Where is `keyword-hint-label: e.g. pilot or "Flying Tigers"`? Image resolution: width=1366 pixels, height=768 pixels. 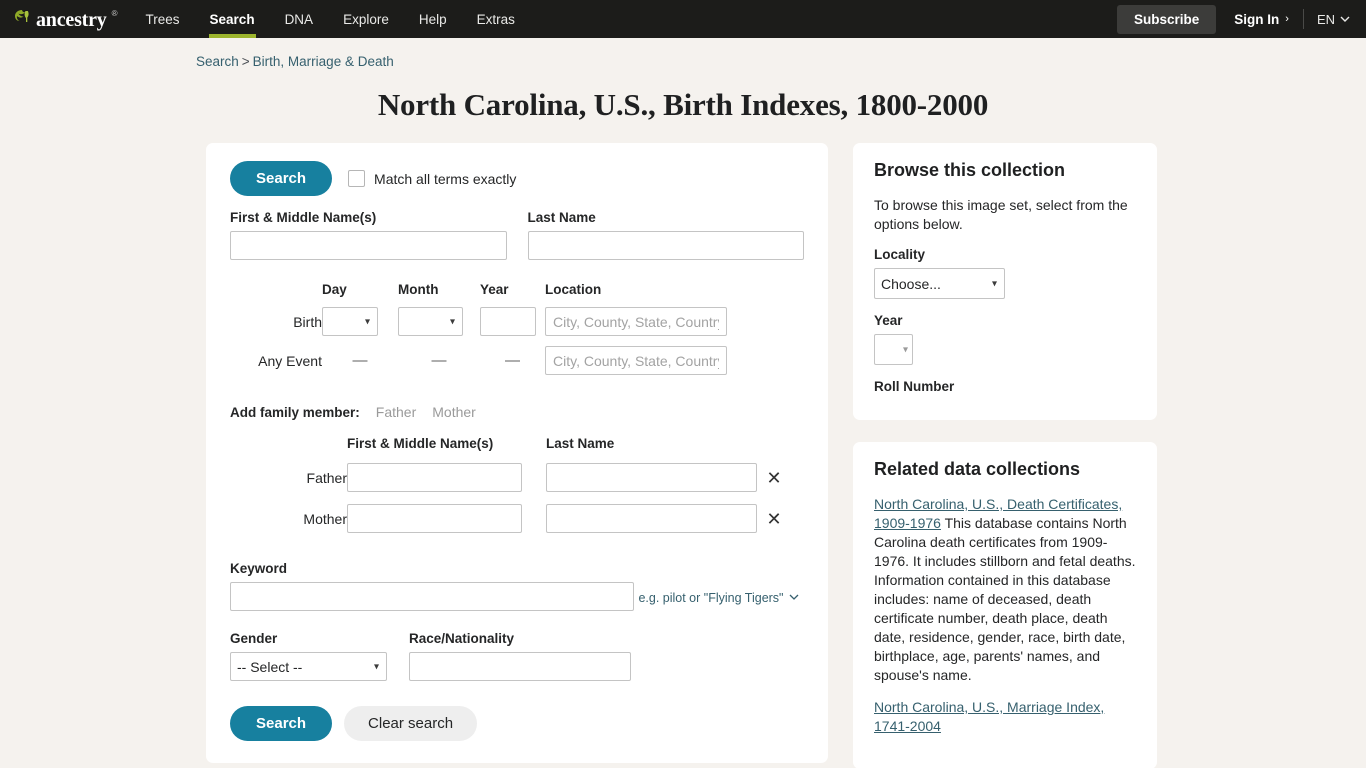
keyword-hint-label: e.g. pilot or "Flying Tigers" is located at coordinates (711, 597).